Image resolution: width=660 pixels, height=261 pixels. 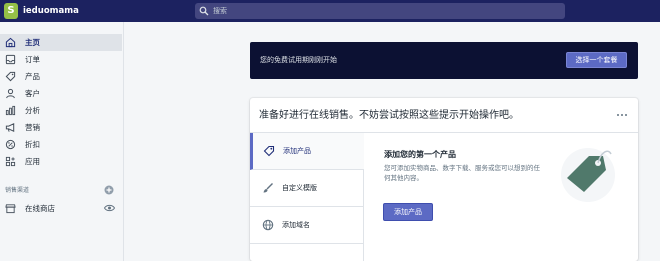 What do you see at coordinates (61, 76) in the screenshot?
I see `sidebar-item-products: 产品` at bounding box center [61, 76].